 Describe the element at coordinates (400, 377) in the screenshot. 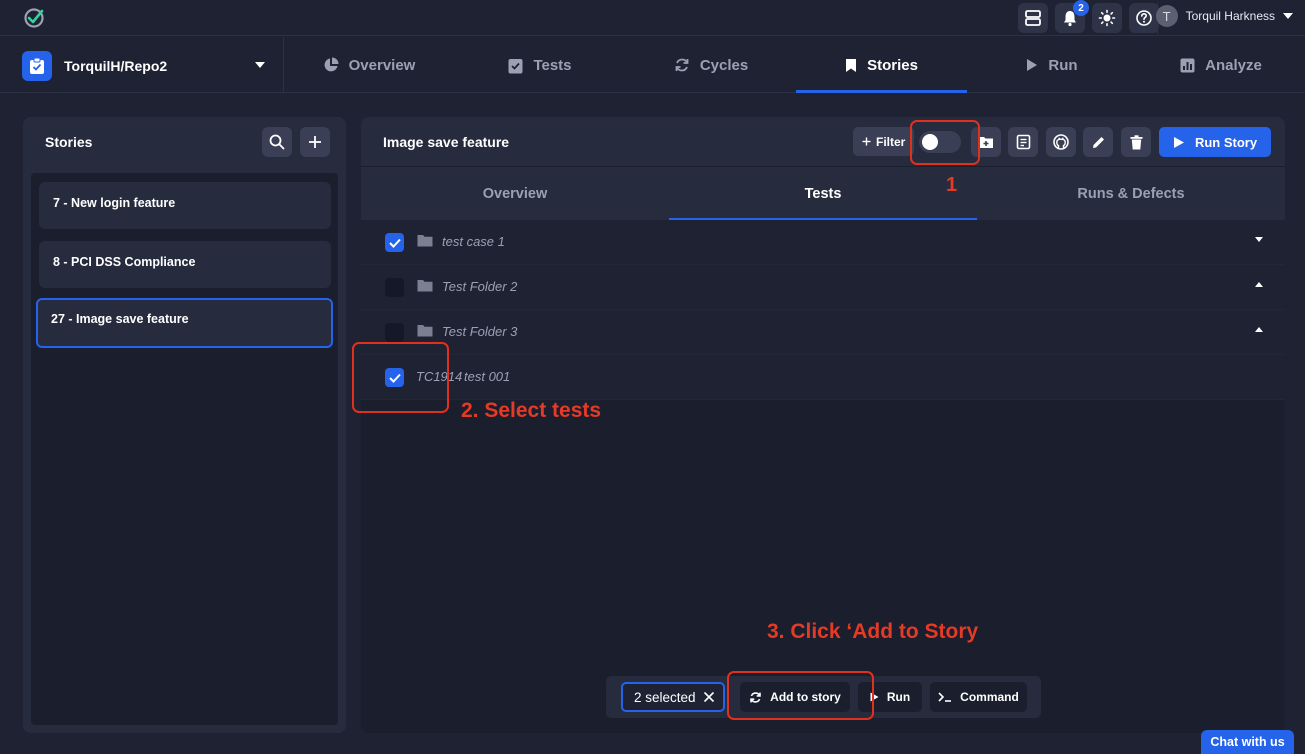

I see `annotation-box-checkbox` at that location.